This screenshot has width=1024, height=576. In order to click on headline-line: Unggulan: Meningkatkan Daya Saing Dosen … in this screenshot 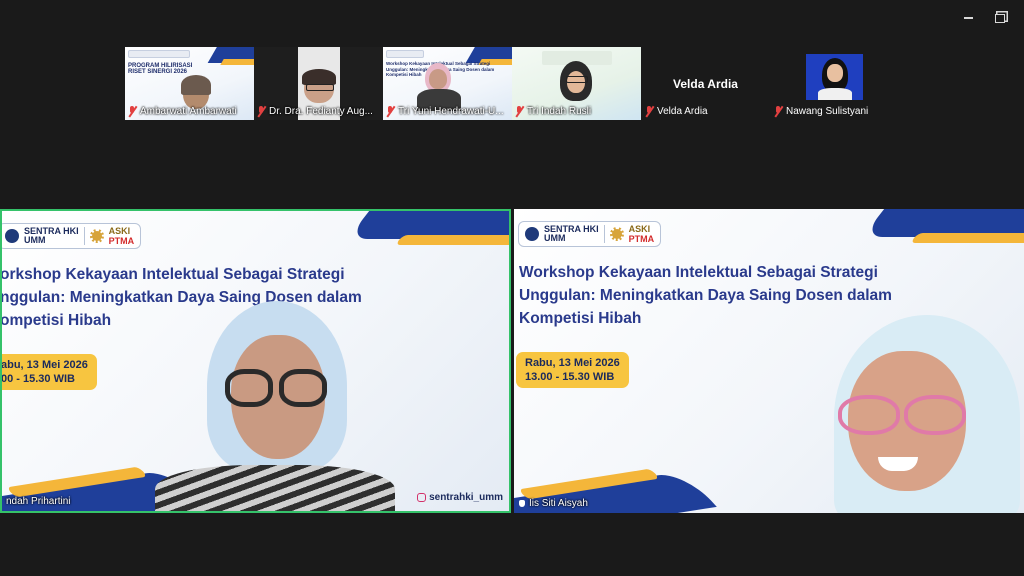, I will do `click(705, 295)`.